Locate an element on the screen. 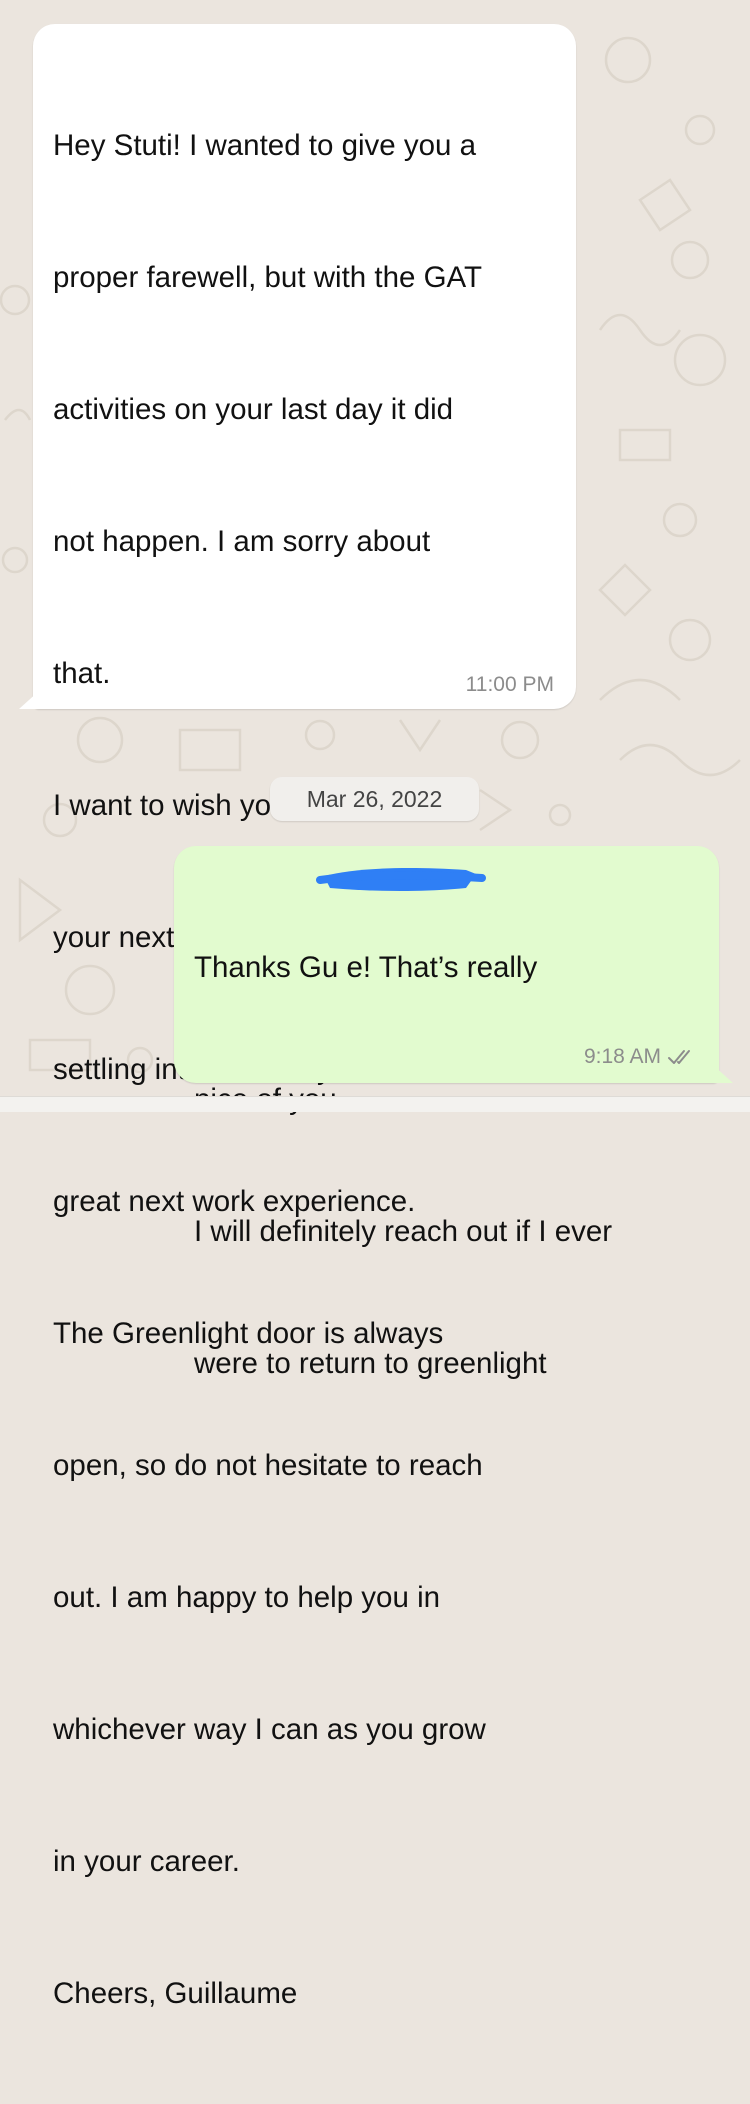 Image resolution: width=750 pixels, height=2104 pixels. message-line: Thanks Gu e! That’s really is located at coordinates (366, 967).